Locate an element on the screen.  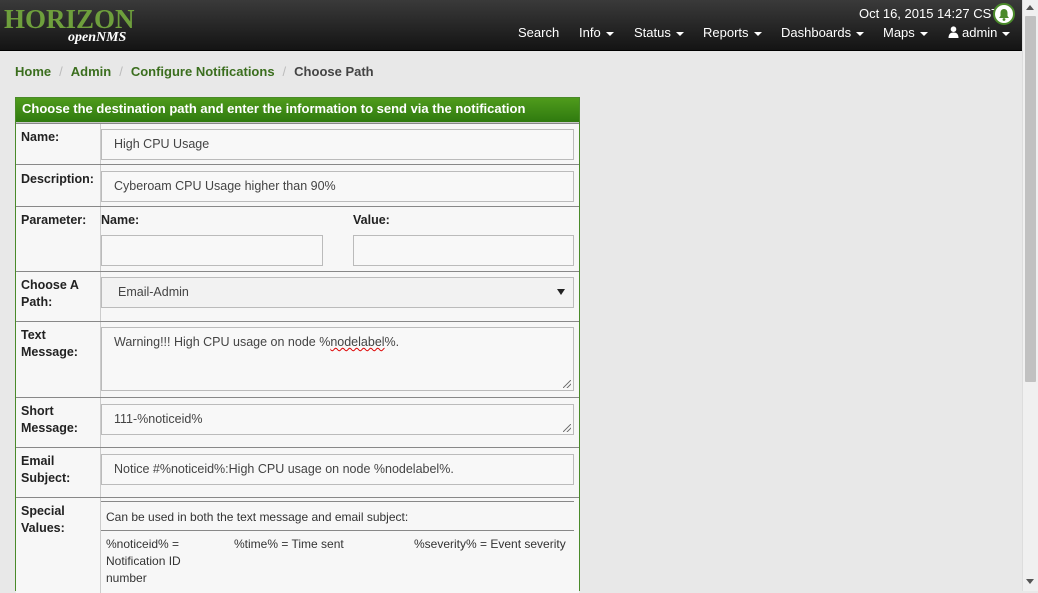
parameter-name-label: Name: is located at coordinates (120, 220).